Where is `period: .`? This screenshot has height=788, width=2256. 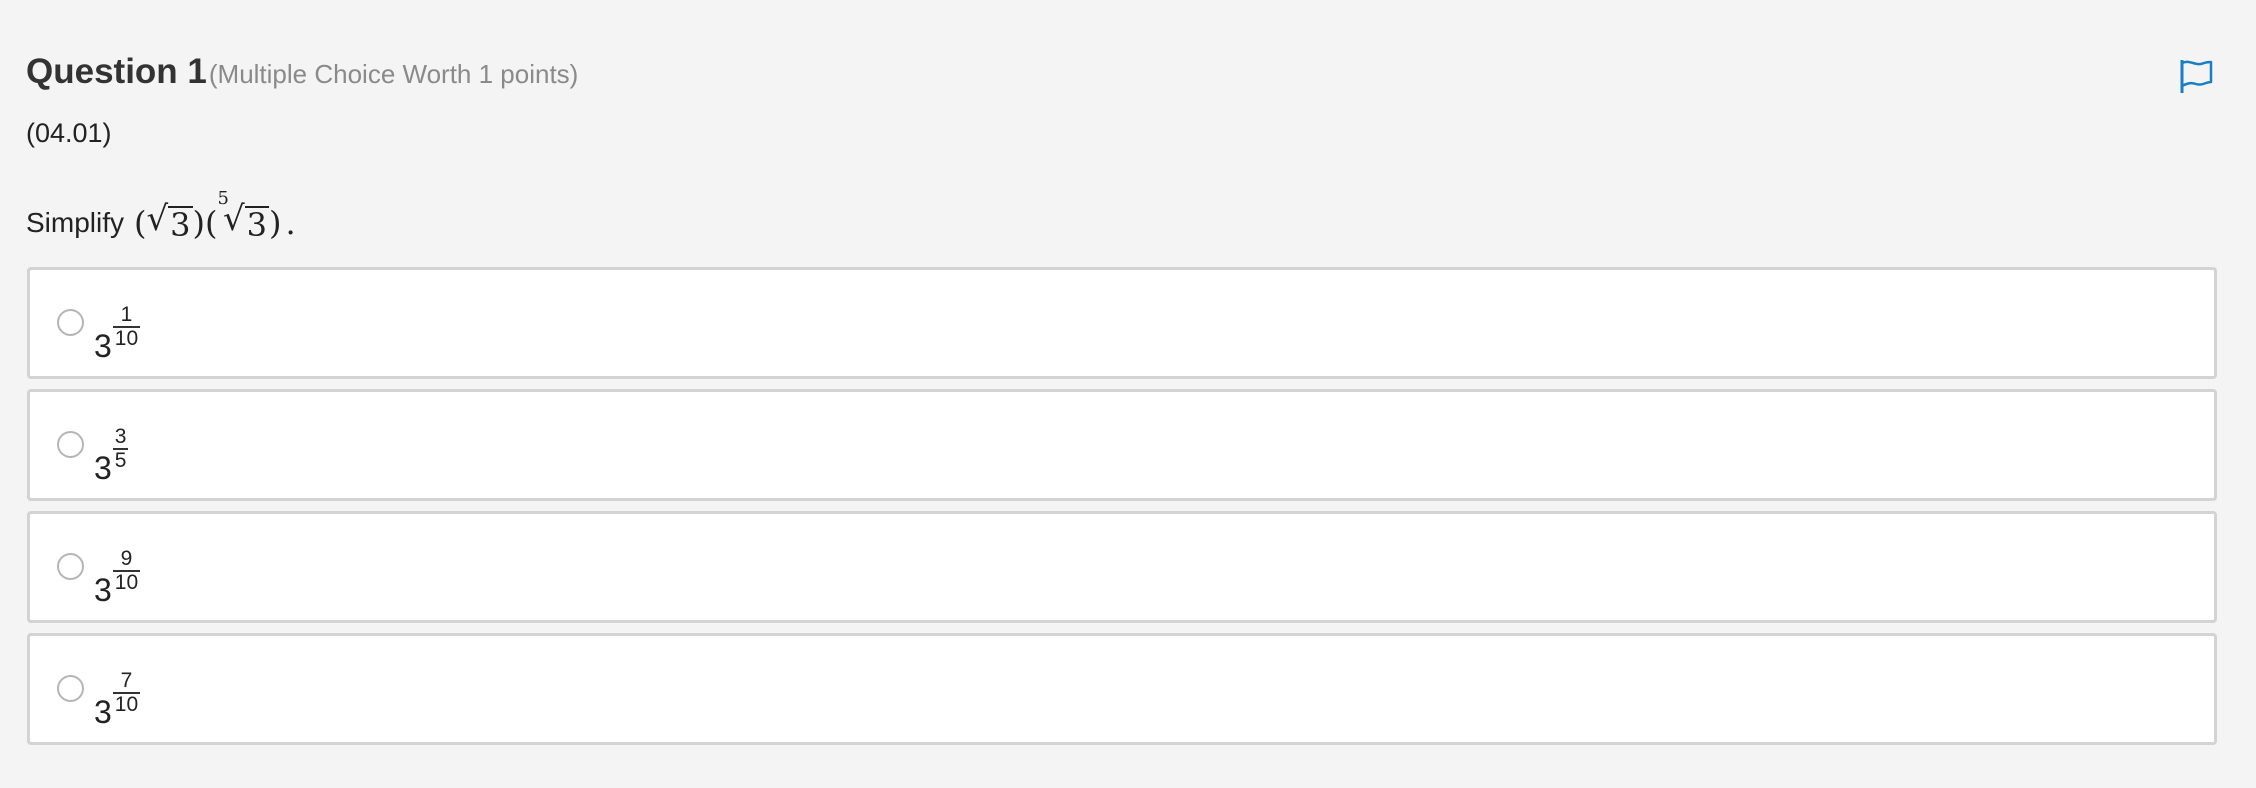
period: . is located at coordinates (290, 223).